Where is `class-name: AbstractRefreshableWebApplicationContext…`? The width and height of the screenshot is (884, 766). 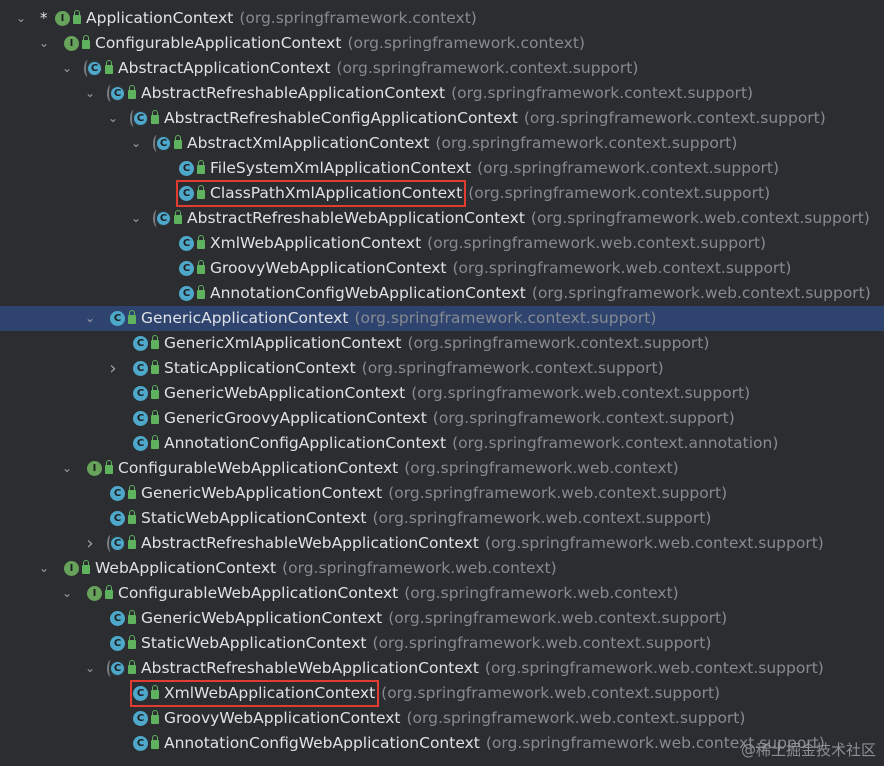
class-name: AbstractRefreshableWebApplicationContext… is located at coordinates (482, 668).